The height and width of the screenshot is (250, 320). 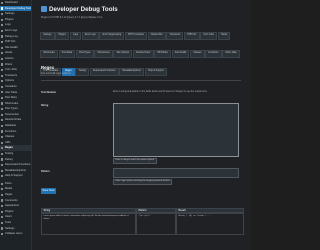 What do you see at coordinates (11, 98) in the screenshot?
I see `sidebar-item-label: Post Meta` at bounding box center [11, 98].